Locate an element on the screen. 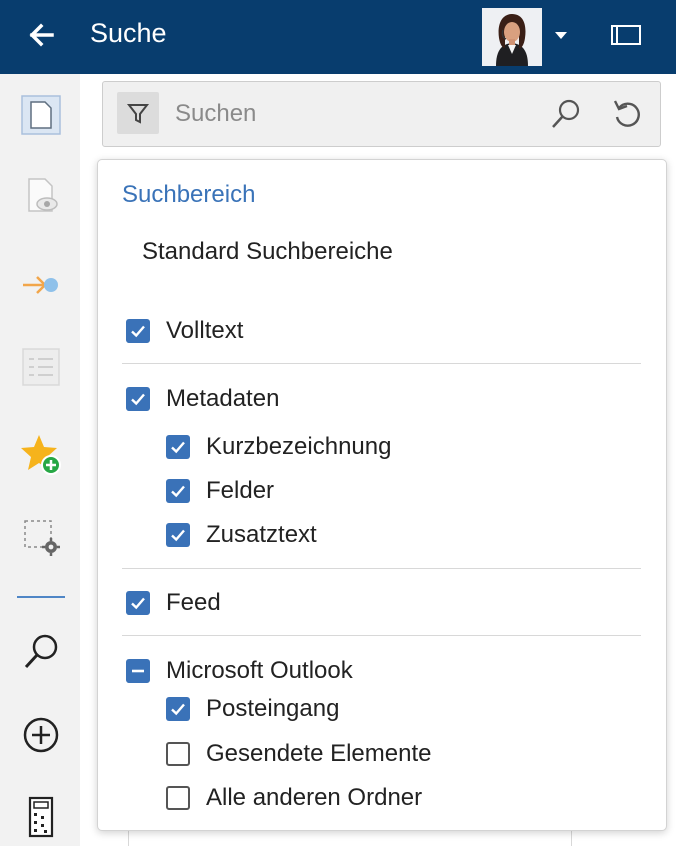 This screenshot has height=846, width=676. rail-favorite-add-button is located at coordinates (41, 455).